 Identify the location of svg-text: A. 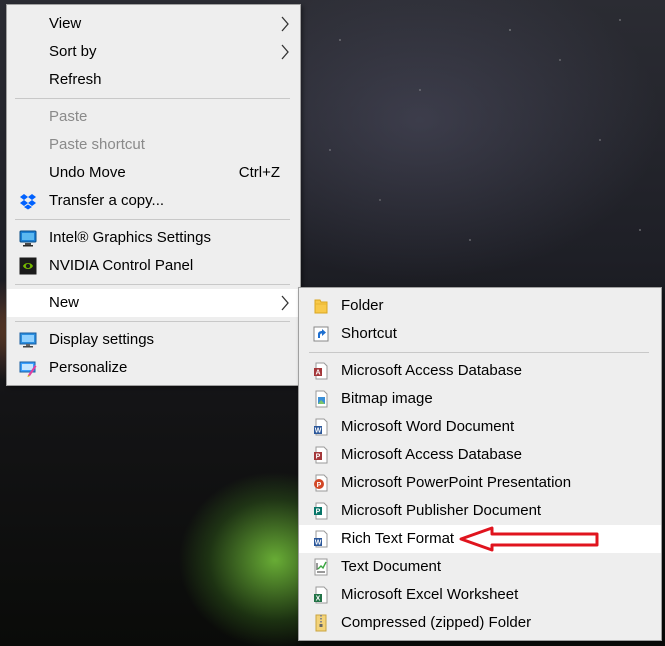
(317, 373).